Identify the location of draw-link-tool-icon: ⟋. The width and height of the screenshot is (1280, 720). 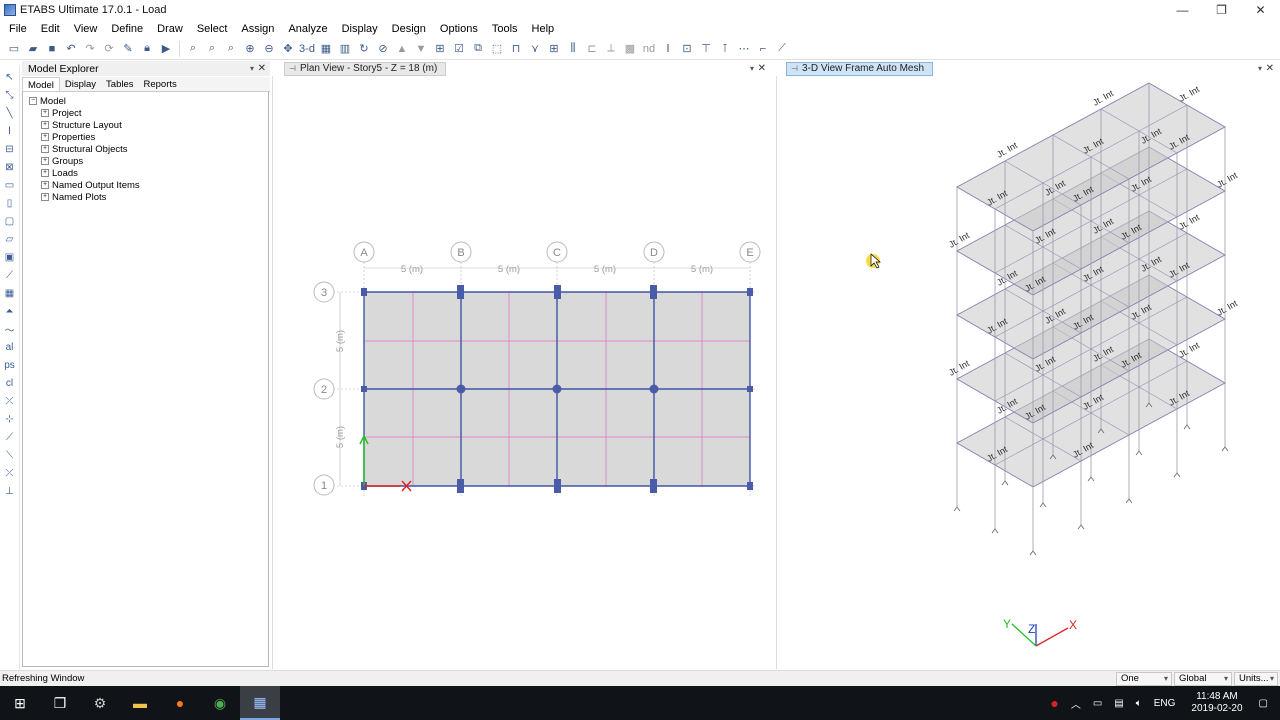
(10, 275).